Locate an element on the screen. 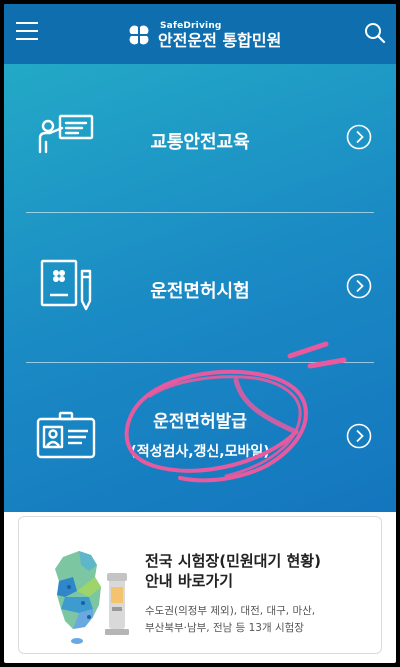 The image size is (400, 667). menu-sublabel: (적성검사,갱신,모바일) is located at coordinates (200, 452).